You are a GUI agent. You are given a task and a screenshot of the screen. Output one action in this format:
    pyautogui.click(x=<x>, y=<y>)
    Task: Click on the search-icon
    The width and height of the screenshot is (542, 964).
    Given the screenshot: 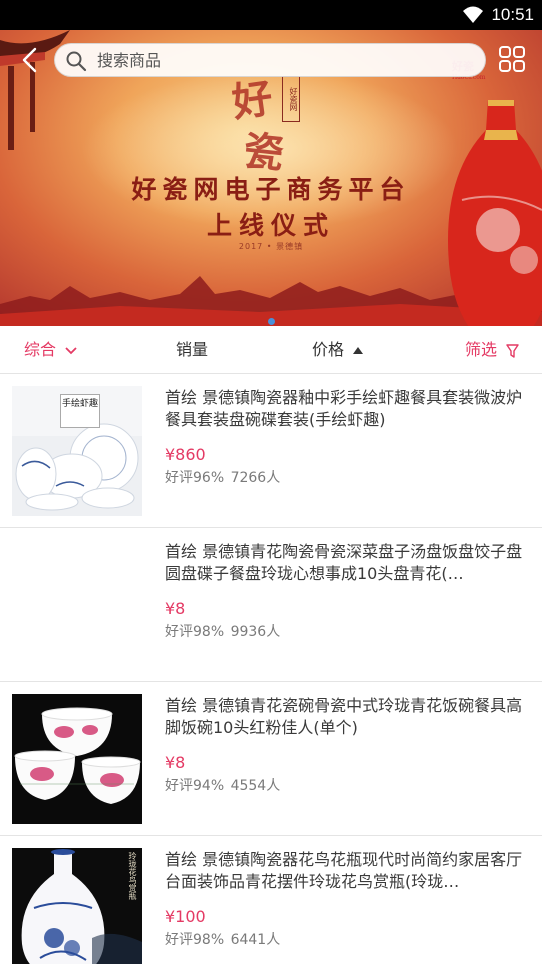 What is the action you would take?
    pyautogui.click(x=76, y=61)
    